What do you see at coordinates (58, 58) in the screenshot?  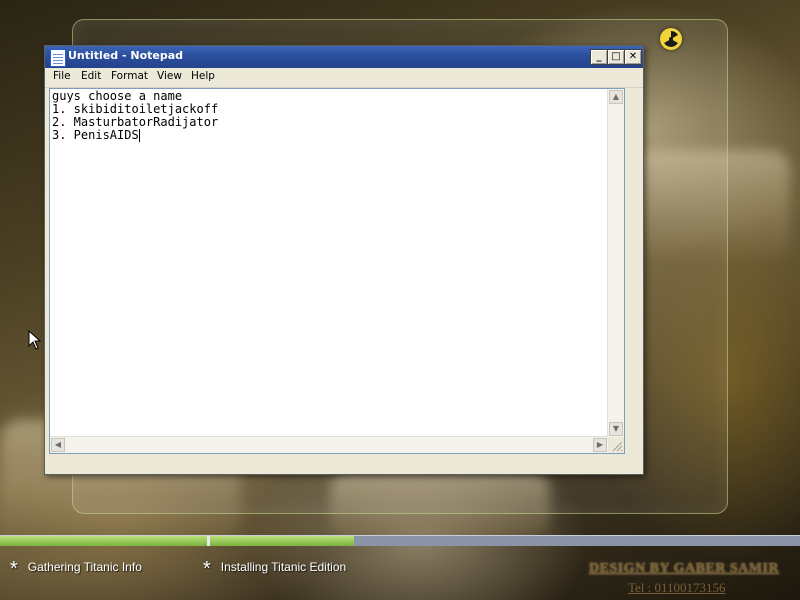 I see `notepad-icon` at bounding box center [58, 58].